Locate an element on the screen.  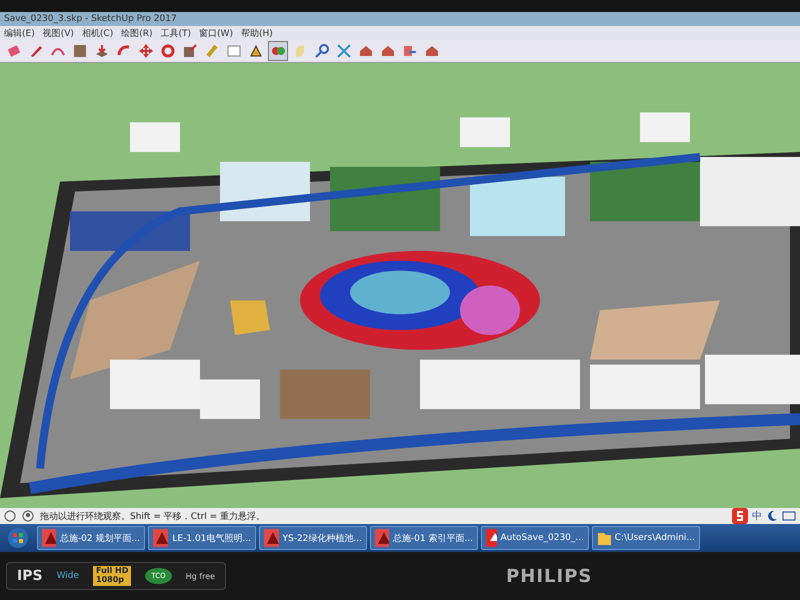
input-language: 中 is located at coordinates (757, 516).